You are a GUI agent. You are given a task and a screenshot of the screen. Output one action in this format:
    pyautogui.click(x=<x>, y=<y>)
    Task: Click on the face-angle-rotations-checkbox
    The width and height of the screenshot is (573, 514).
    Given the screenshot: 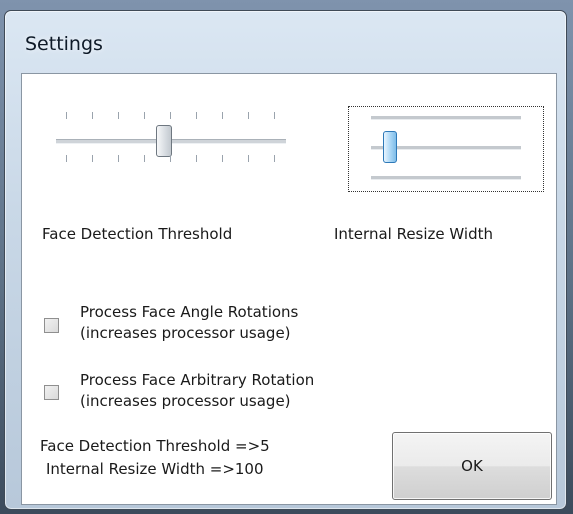 What is the action you would take?
    pyautogui.click(x=51, y=325)
    